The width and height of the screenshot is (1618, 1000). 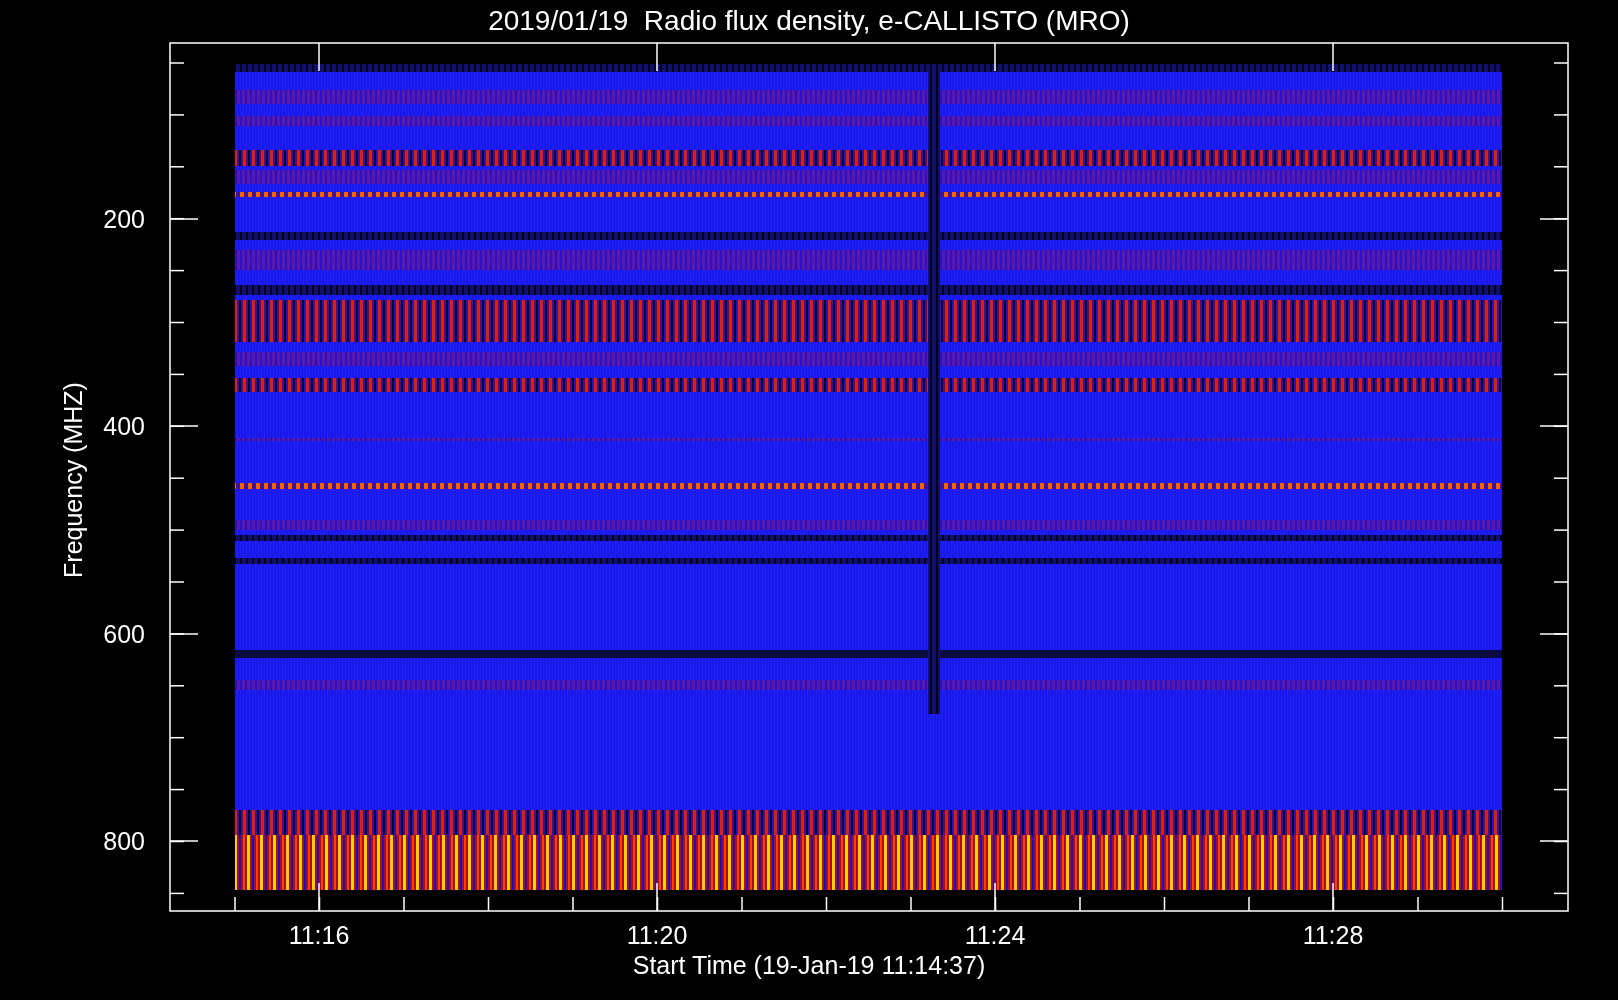 I want to click on tick-label: 11:24, so click(x=995, y=935).